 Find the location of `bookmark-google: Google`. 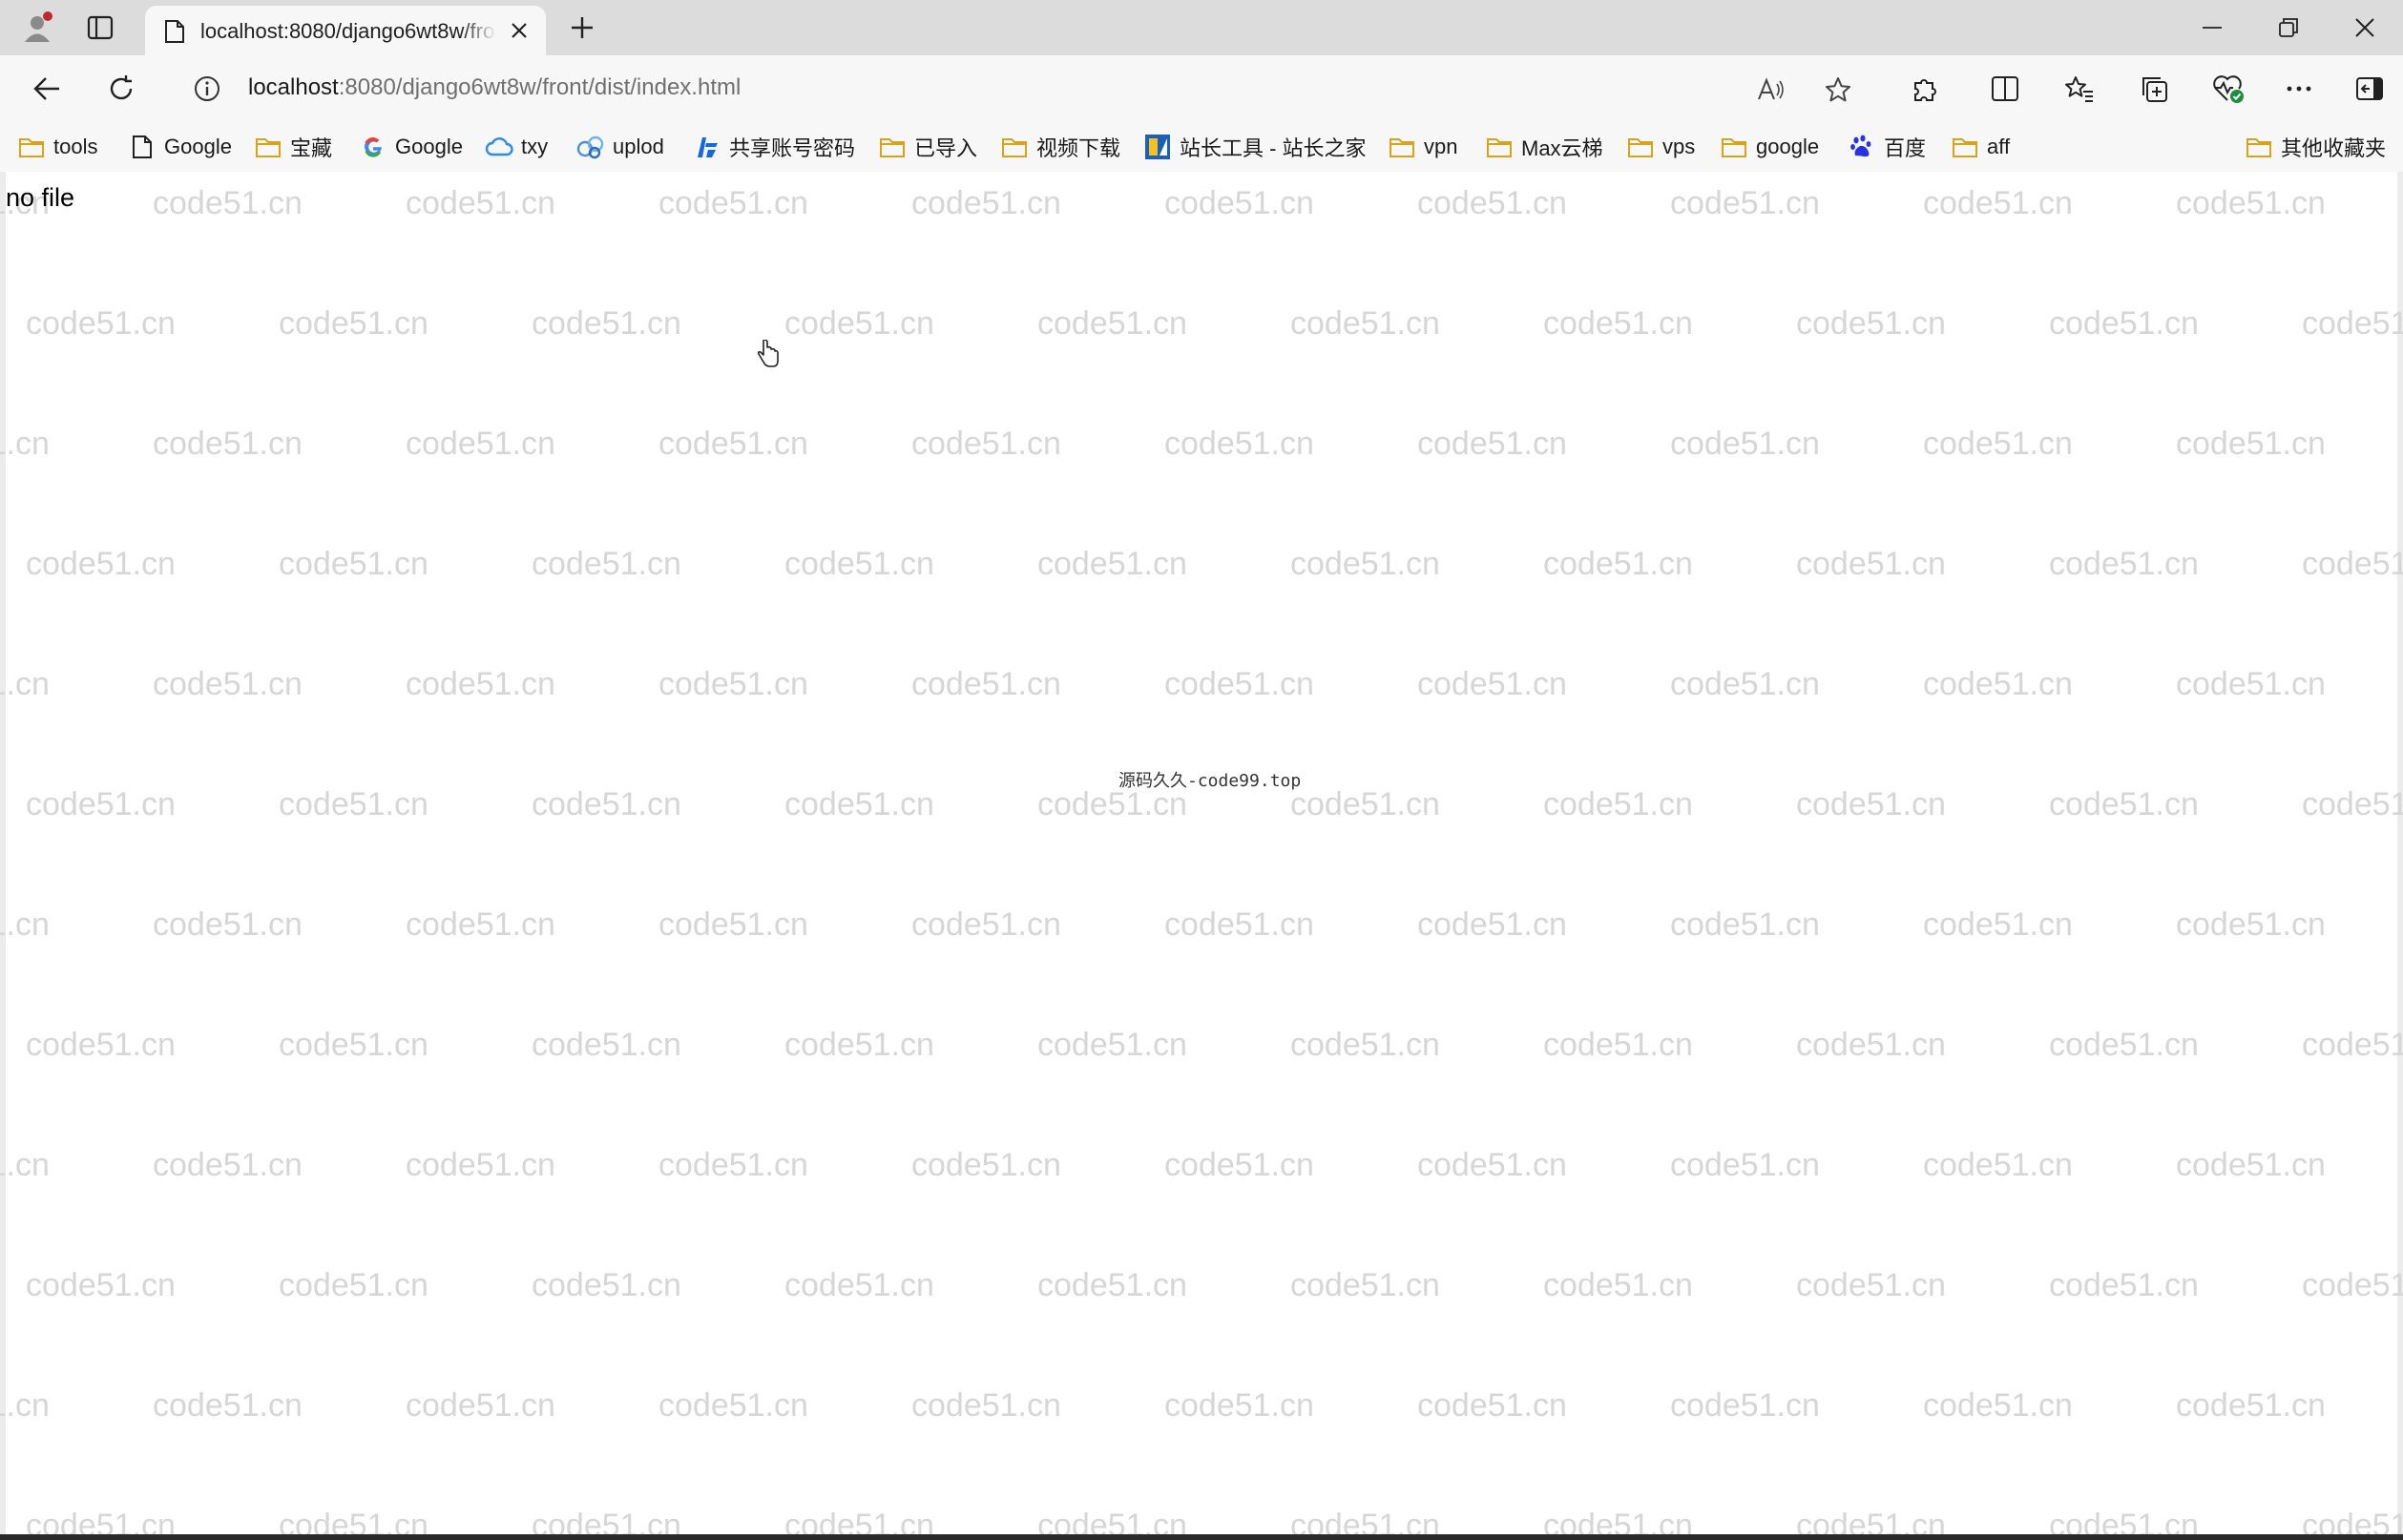

bookmark-google: Google is located at coordinates (411, 147).